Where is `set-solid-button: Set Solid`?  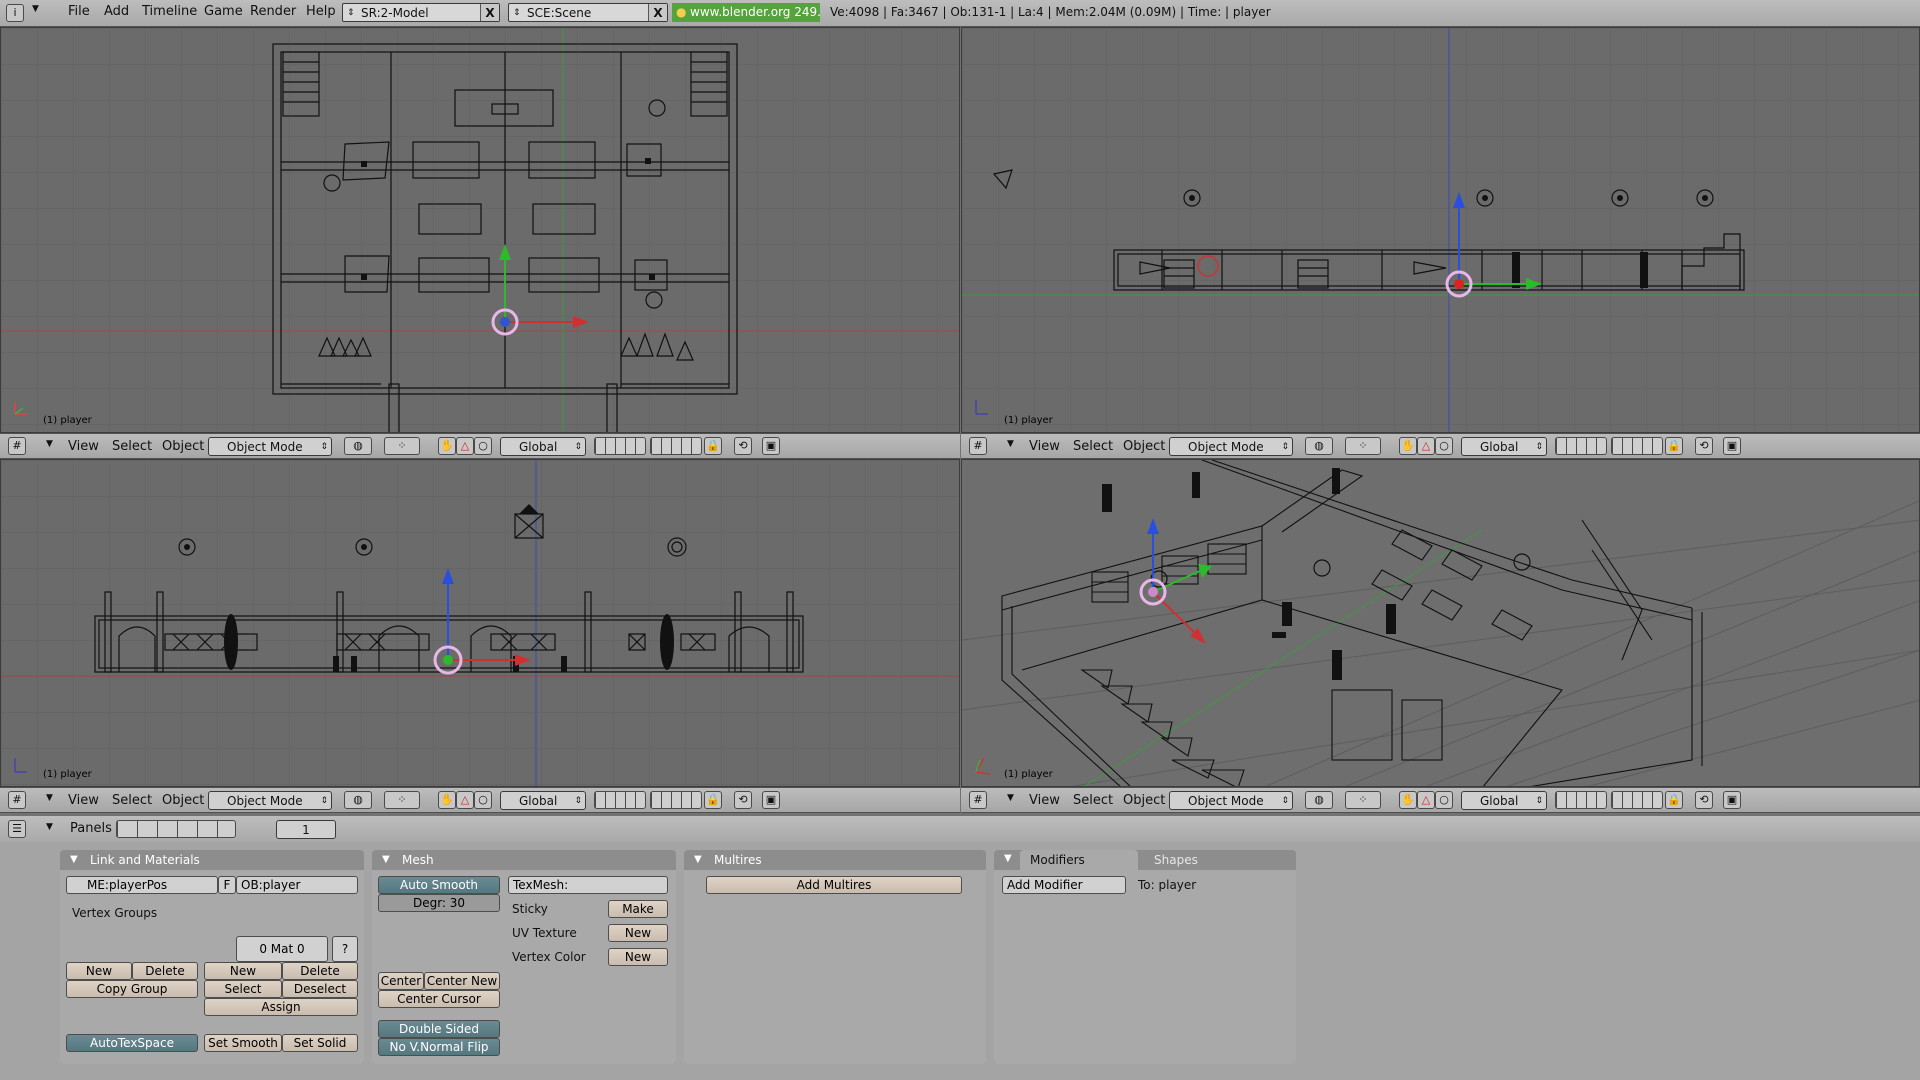
set-solid-button: Set Solid is located at coordinates (320, 1043).